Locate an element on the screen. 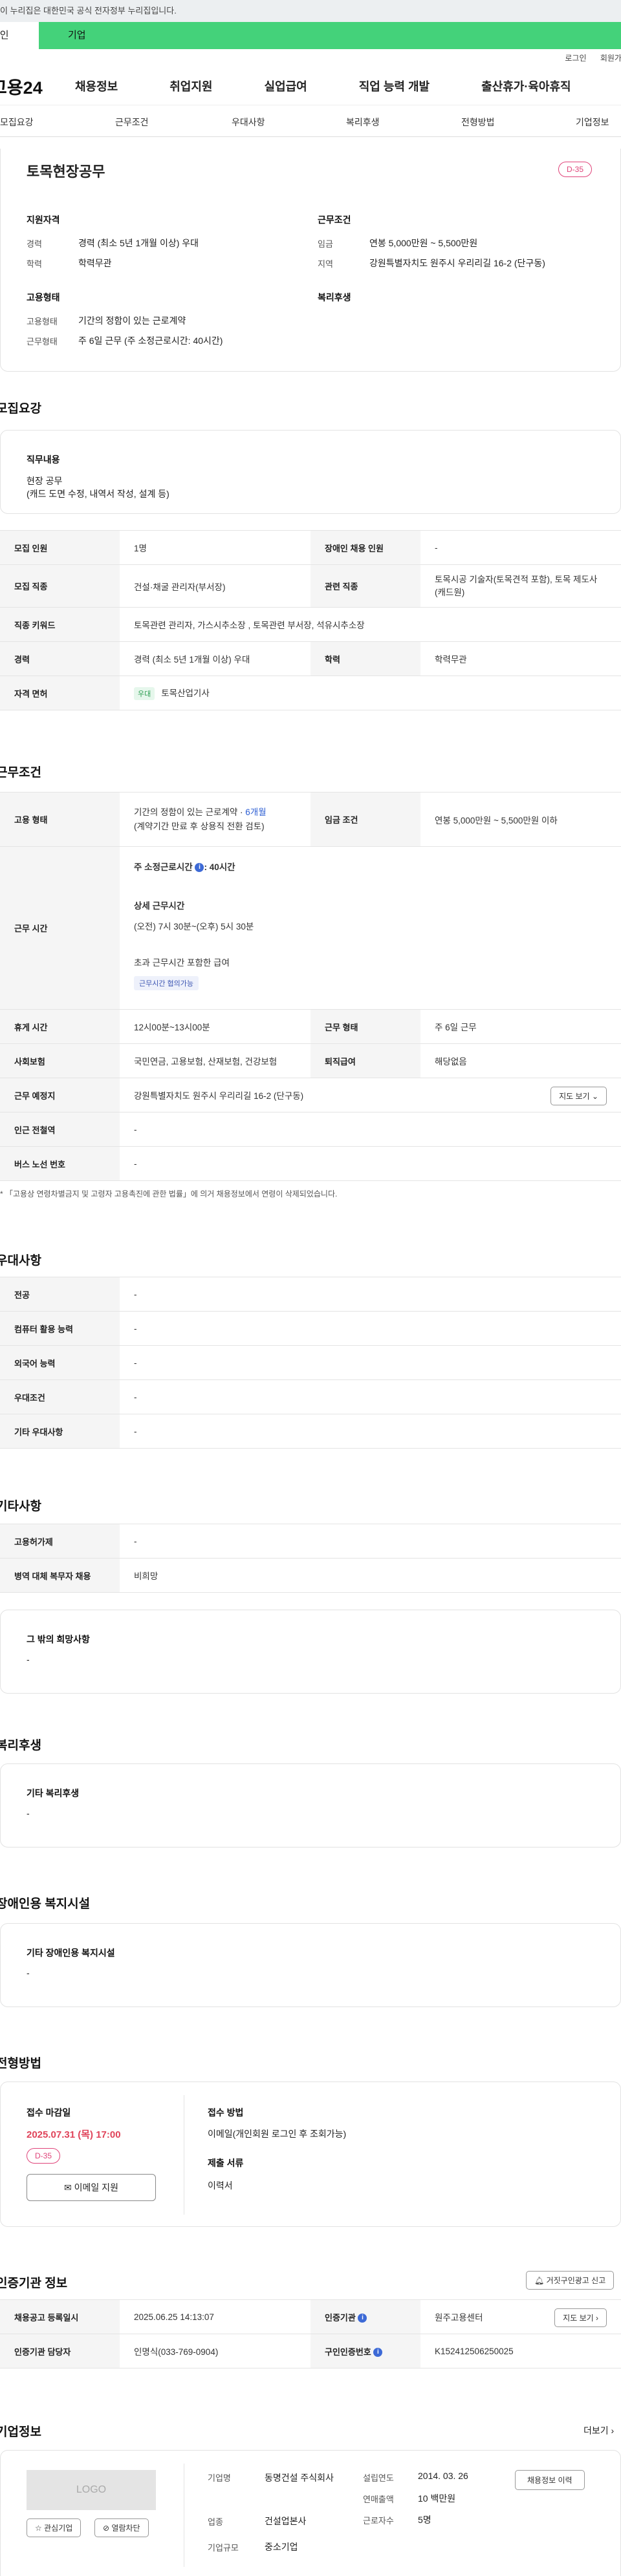  table-row: 우대조건 - is located at coordinates (310, 1396).